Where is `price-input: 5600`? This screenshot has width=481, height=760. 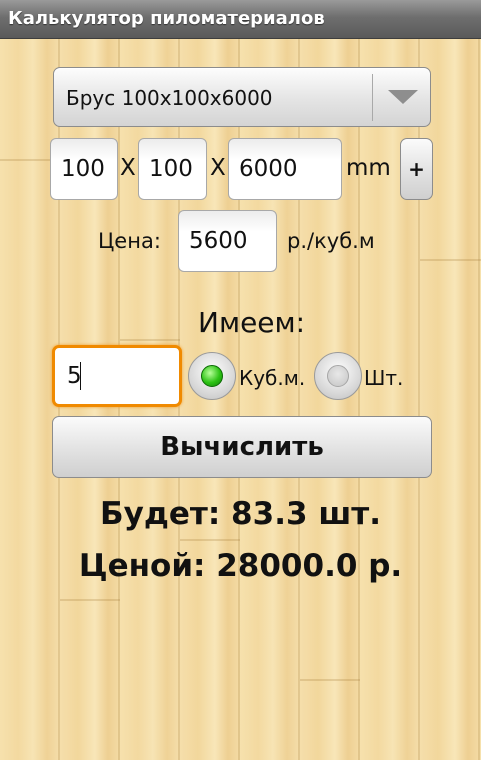
price-input: 5600 is located at coordinates (227, 241).